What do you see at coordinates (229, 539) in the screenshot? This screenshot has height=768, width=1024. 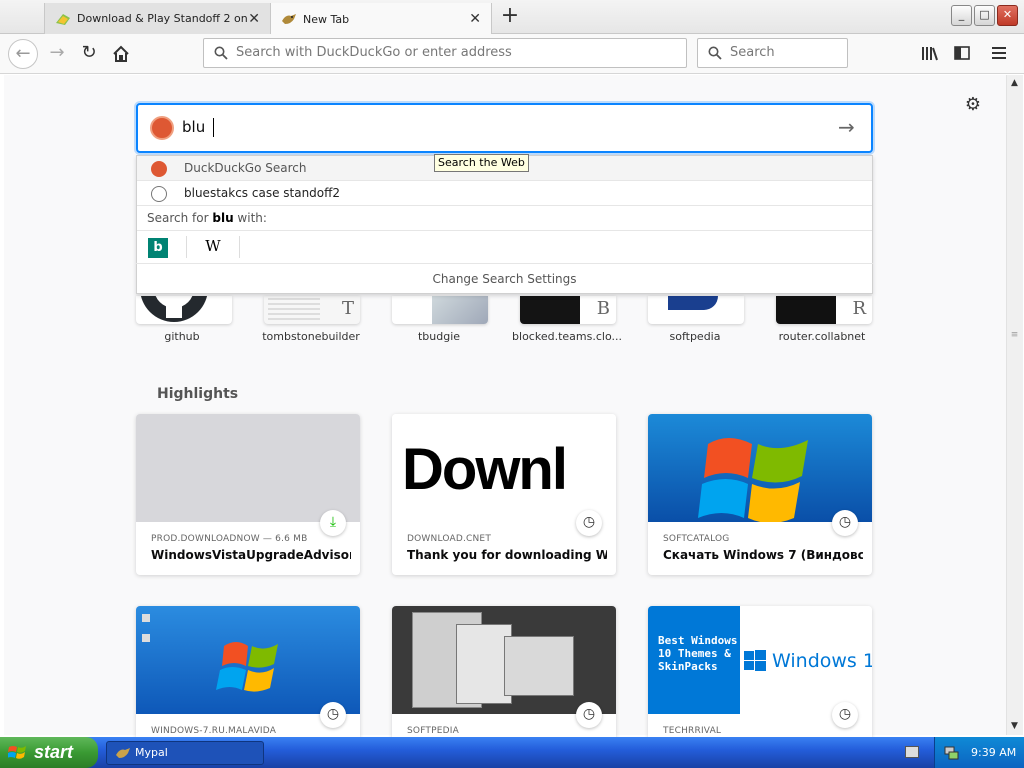 I see `card-source: PROD.DOWNLOADNOW — 6.6 MB` at bounding box center [229, 539].